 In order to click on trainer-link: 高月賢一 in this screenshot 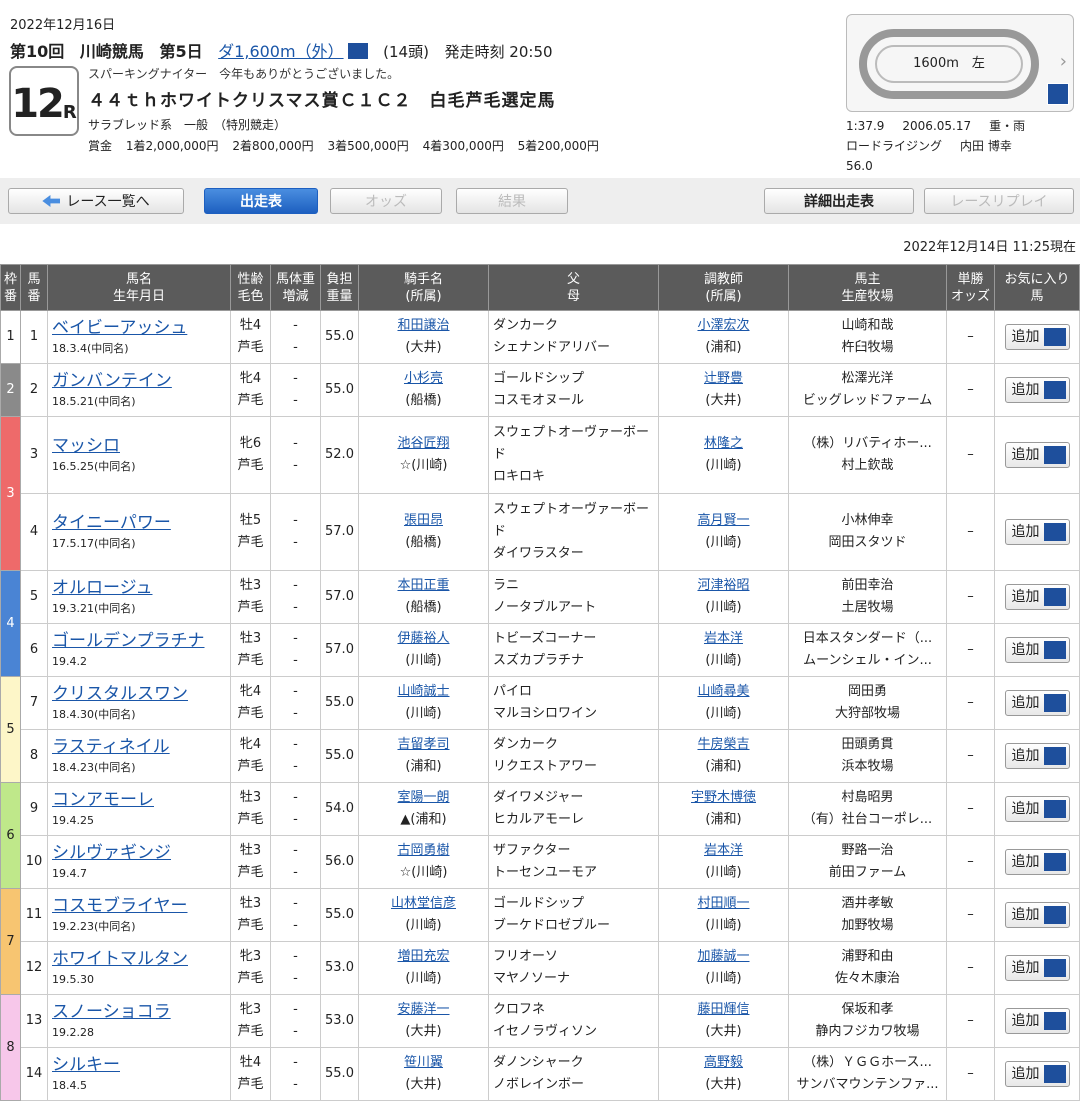, I will do `click(724, 521)`.